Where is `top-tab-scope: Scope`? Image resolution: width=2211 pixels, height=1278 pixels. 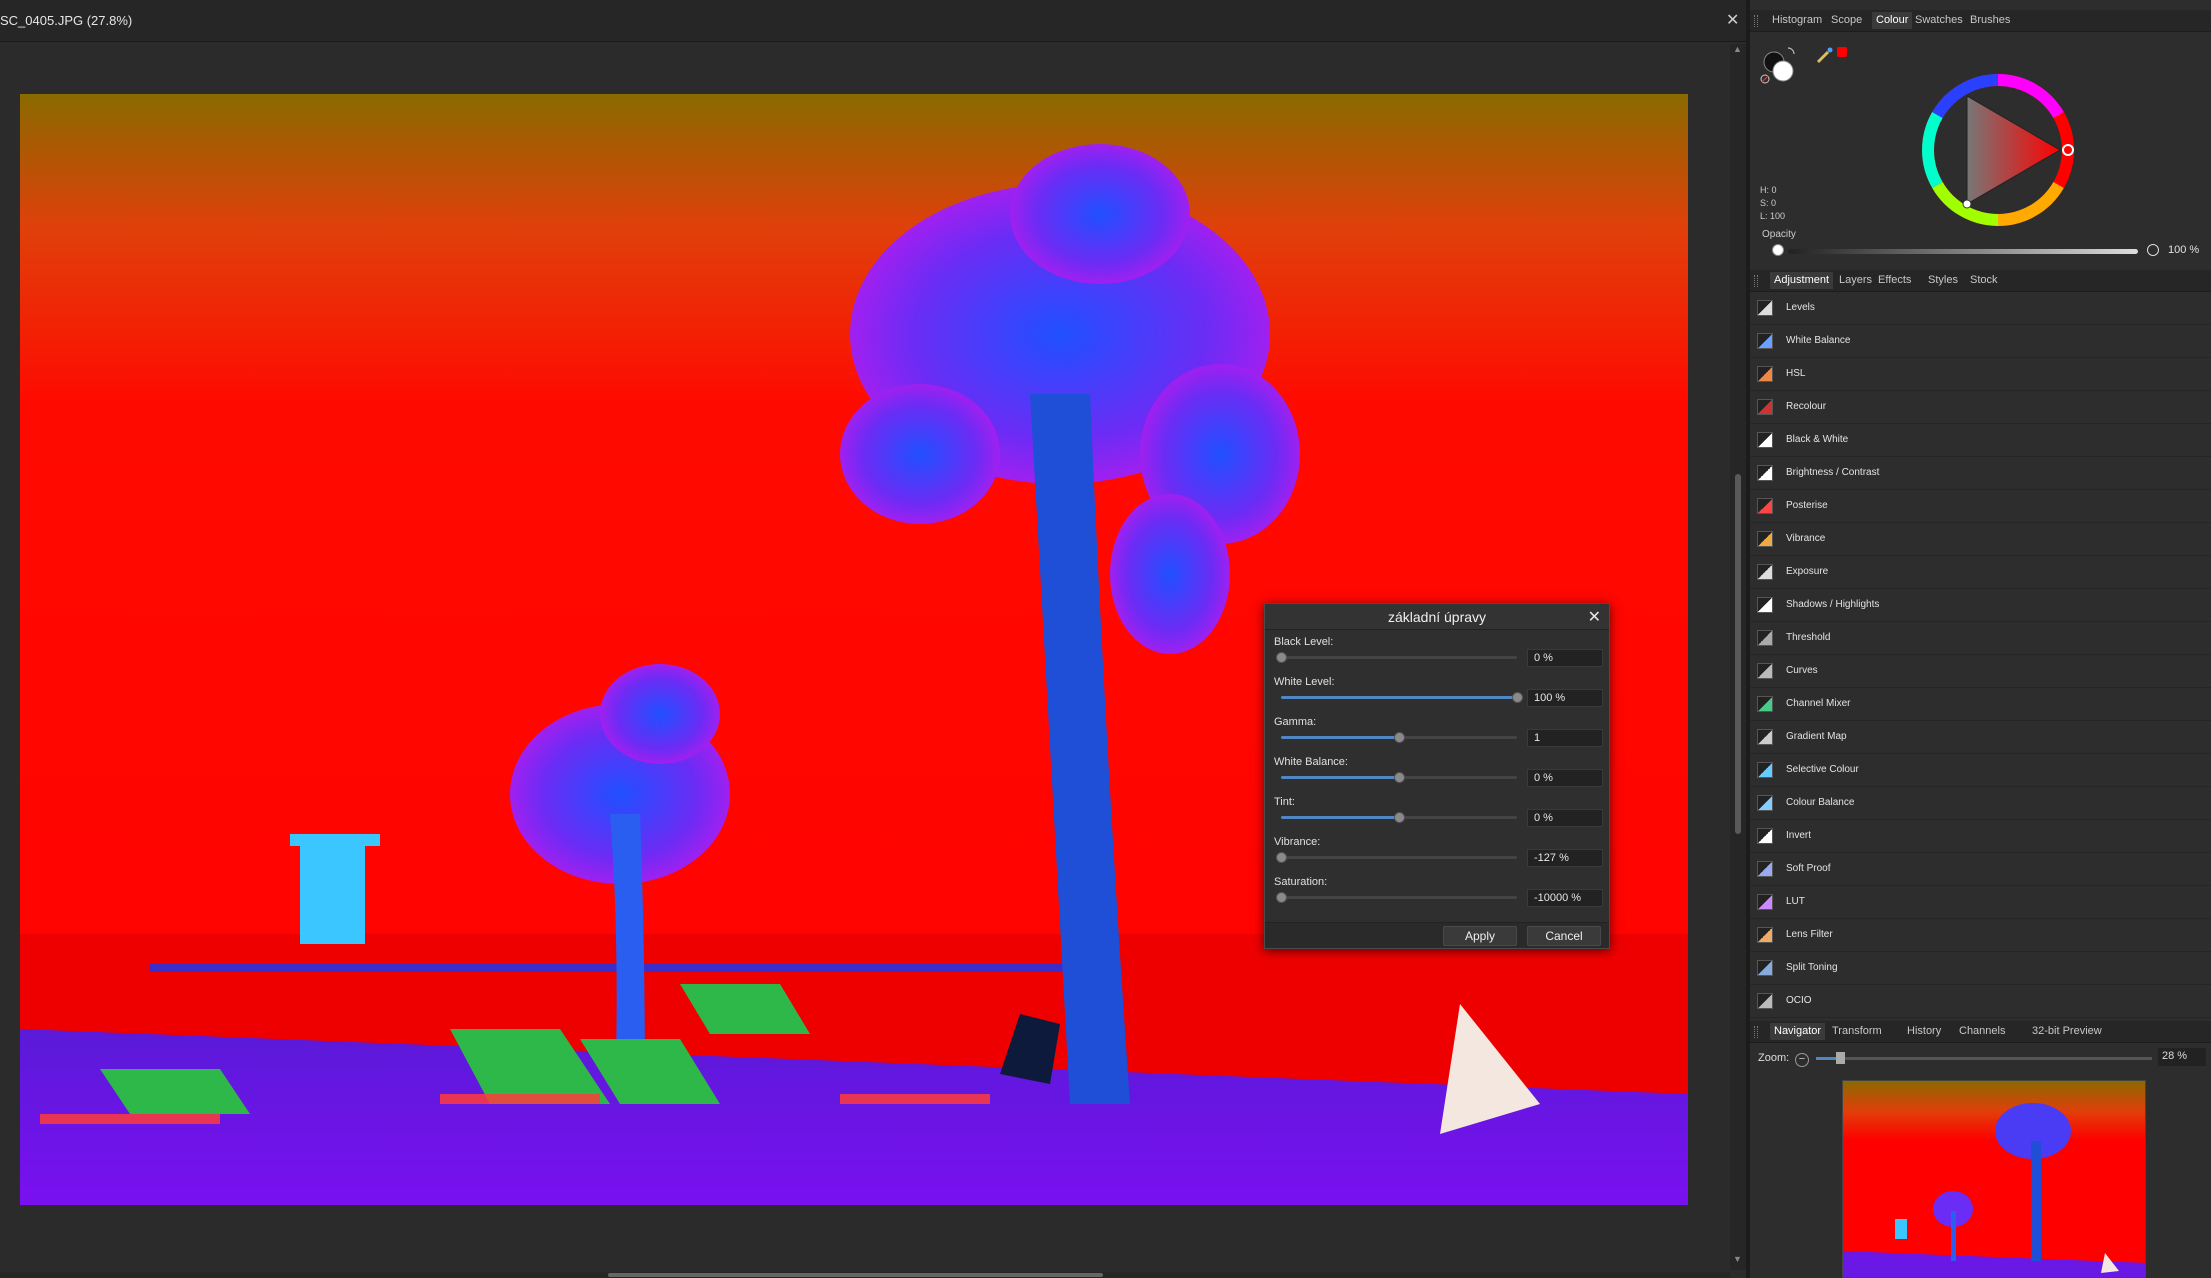
top-tab-scope: Scope is located at coordinates (1846, 20).